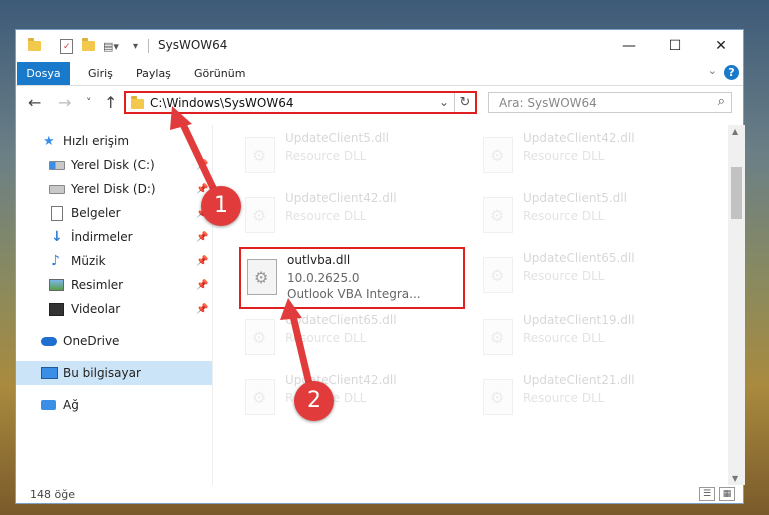 Image resolution: width=769 pixels, height=515 pixels. Describe the element at coordinates (221, 206) in the screenshot. I see `step-1-callout: 1` at that location.